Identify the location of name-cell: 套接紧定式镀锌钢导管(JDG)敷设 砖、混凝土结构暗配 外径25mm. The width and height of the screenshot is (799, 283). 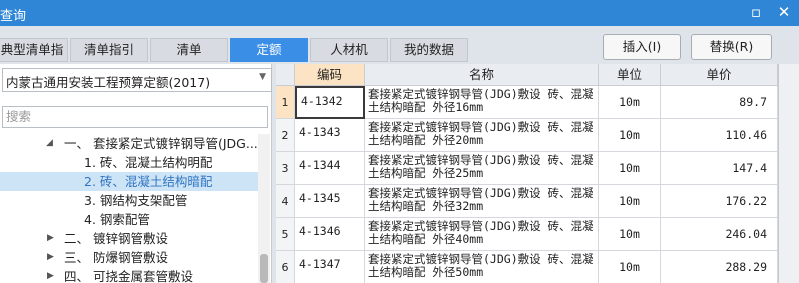
(482, 168).